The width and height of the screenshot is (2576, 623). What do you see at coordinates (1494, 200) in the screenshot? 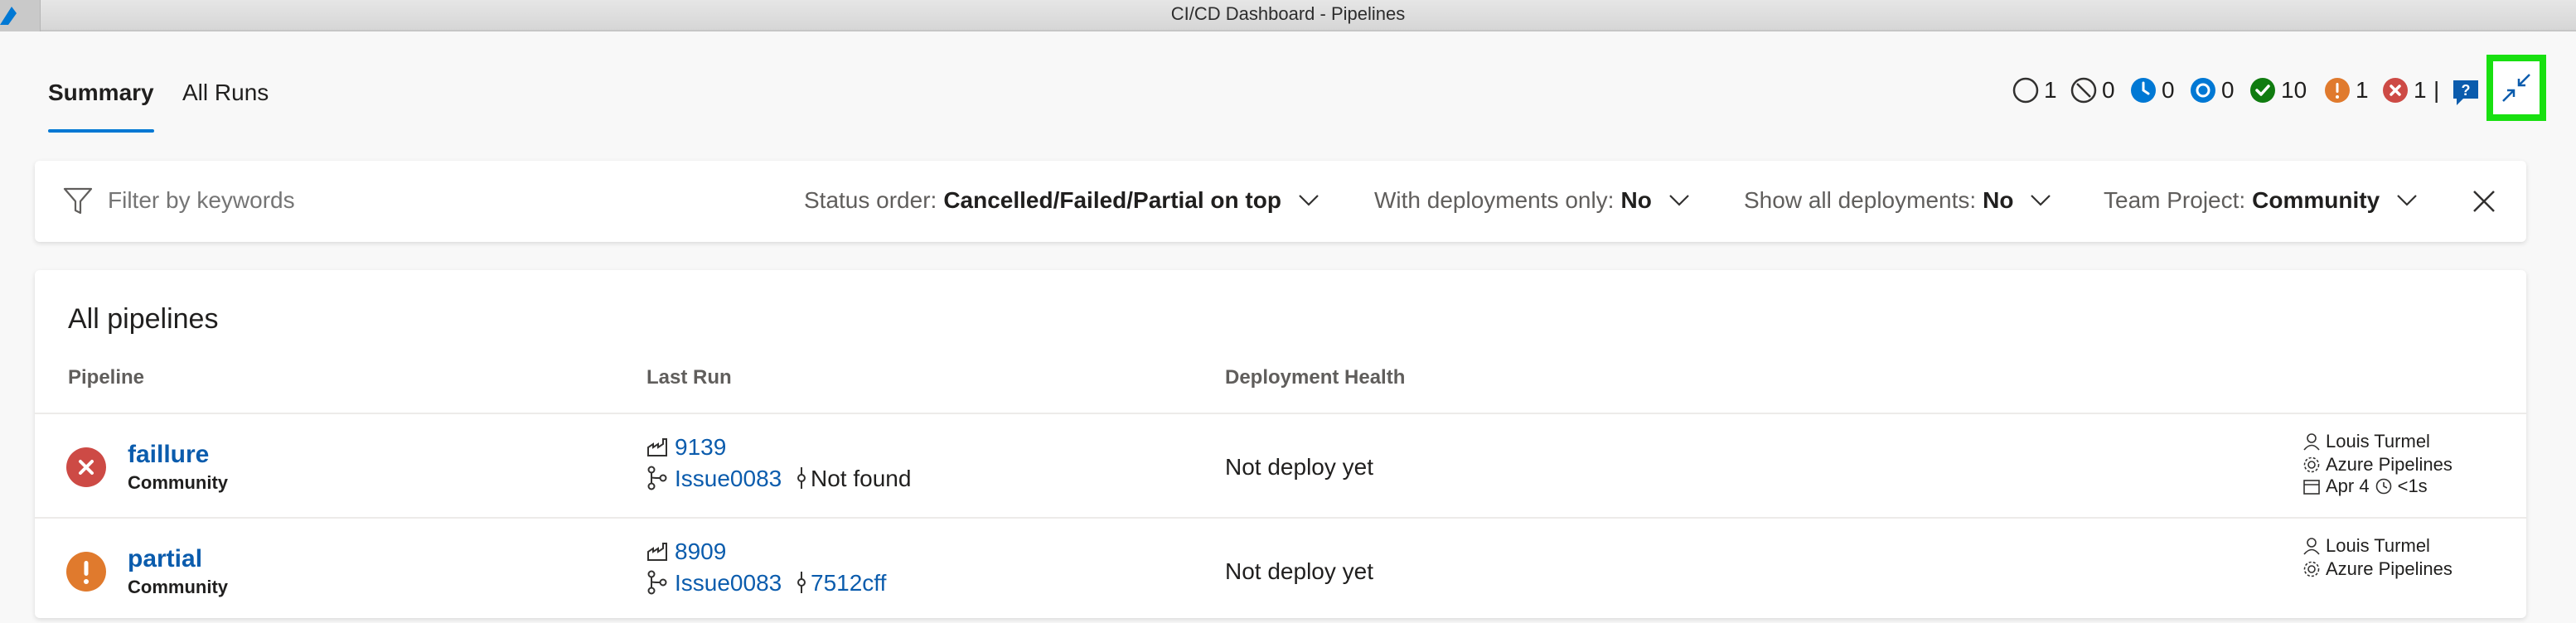
I see `deployments-only-label: With deployments only:` at bounding box center [1494, 200].